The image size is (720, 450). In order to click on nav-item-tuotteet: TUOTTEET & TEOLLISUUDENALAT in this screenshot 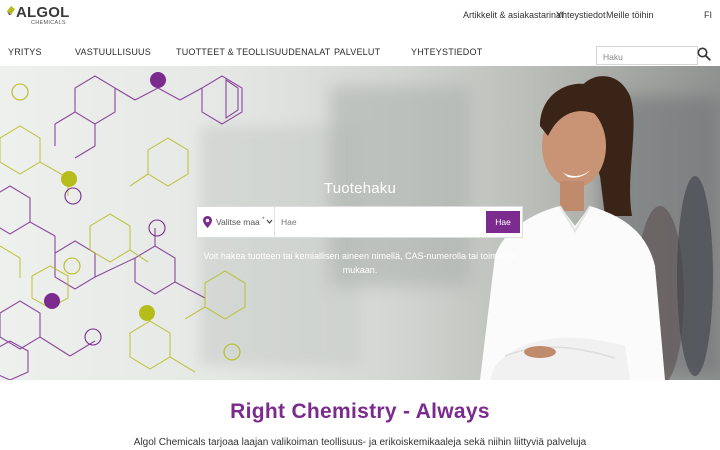, I will do `click(253, 52)`.